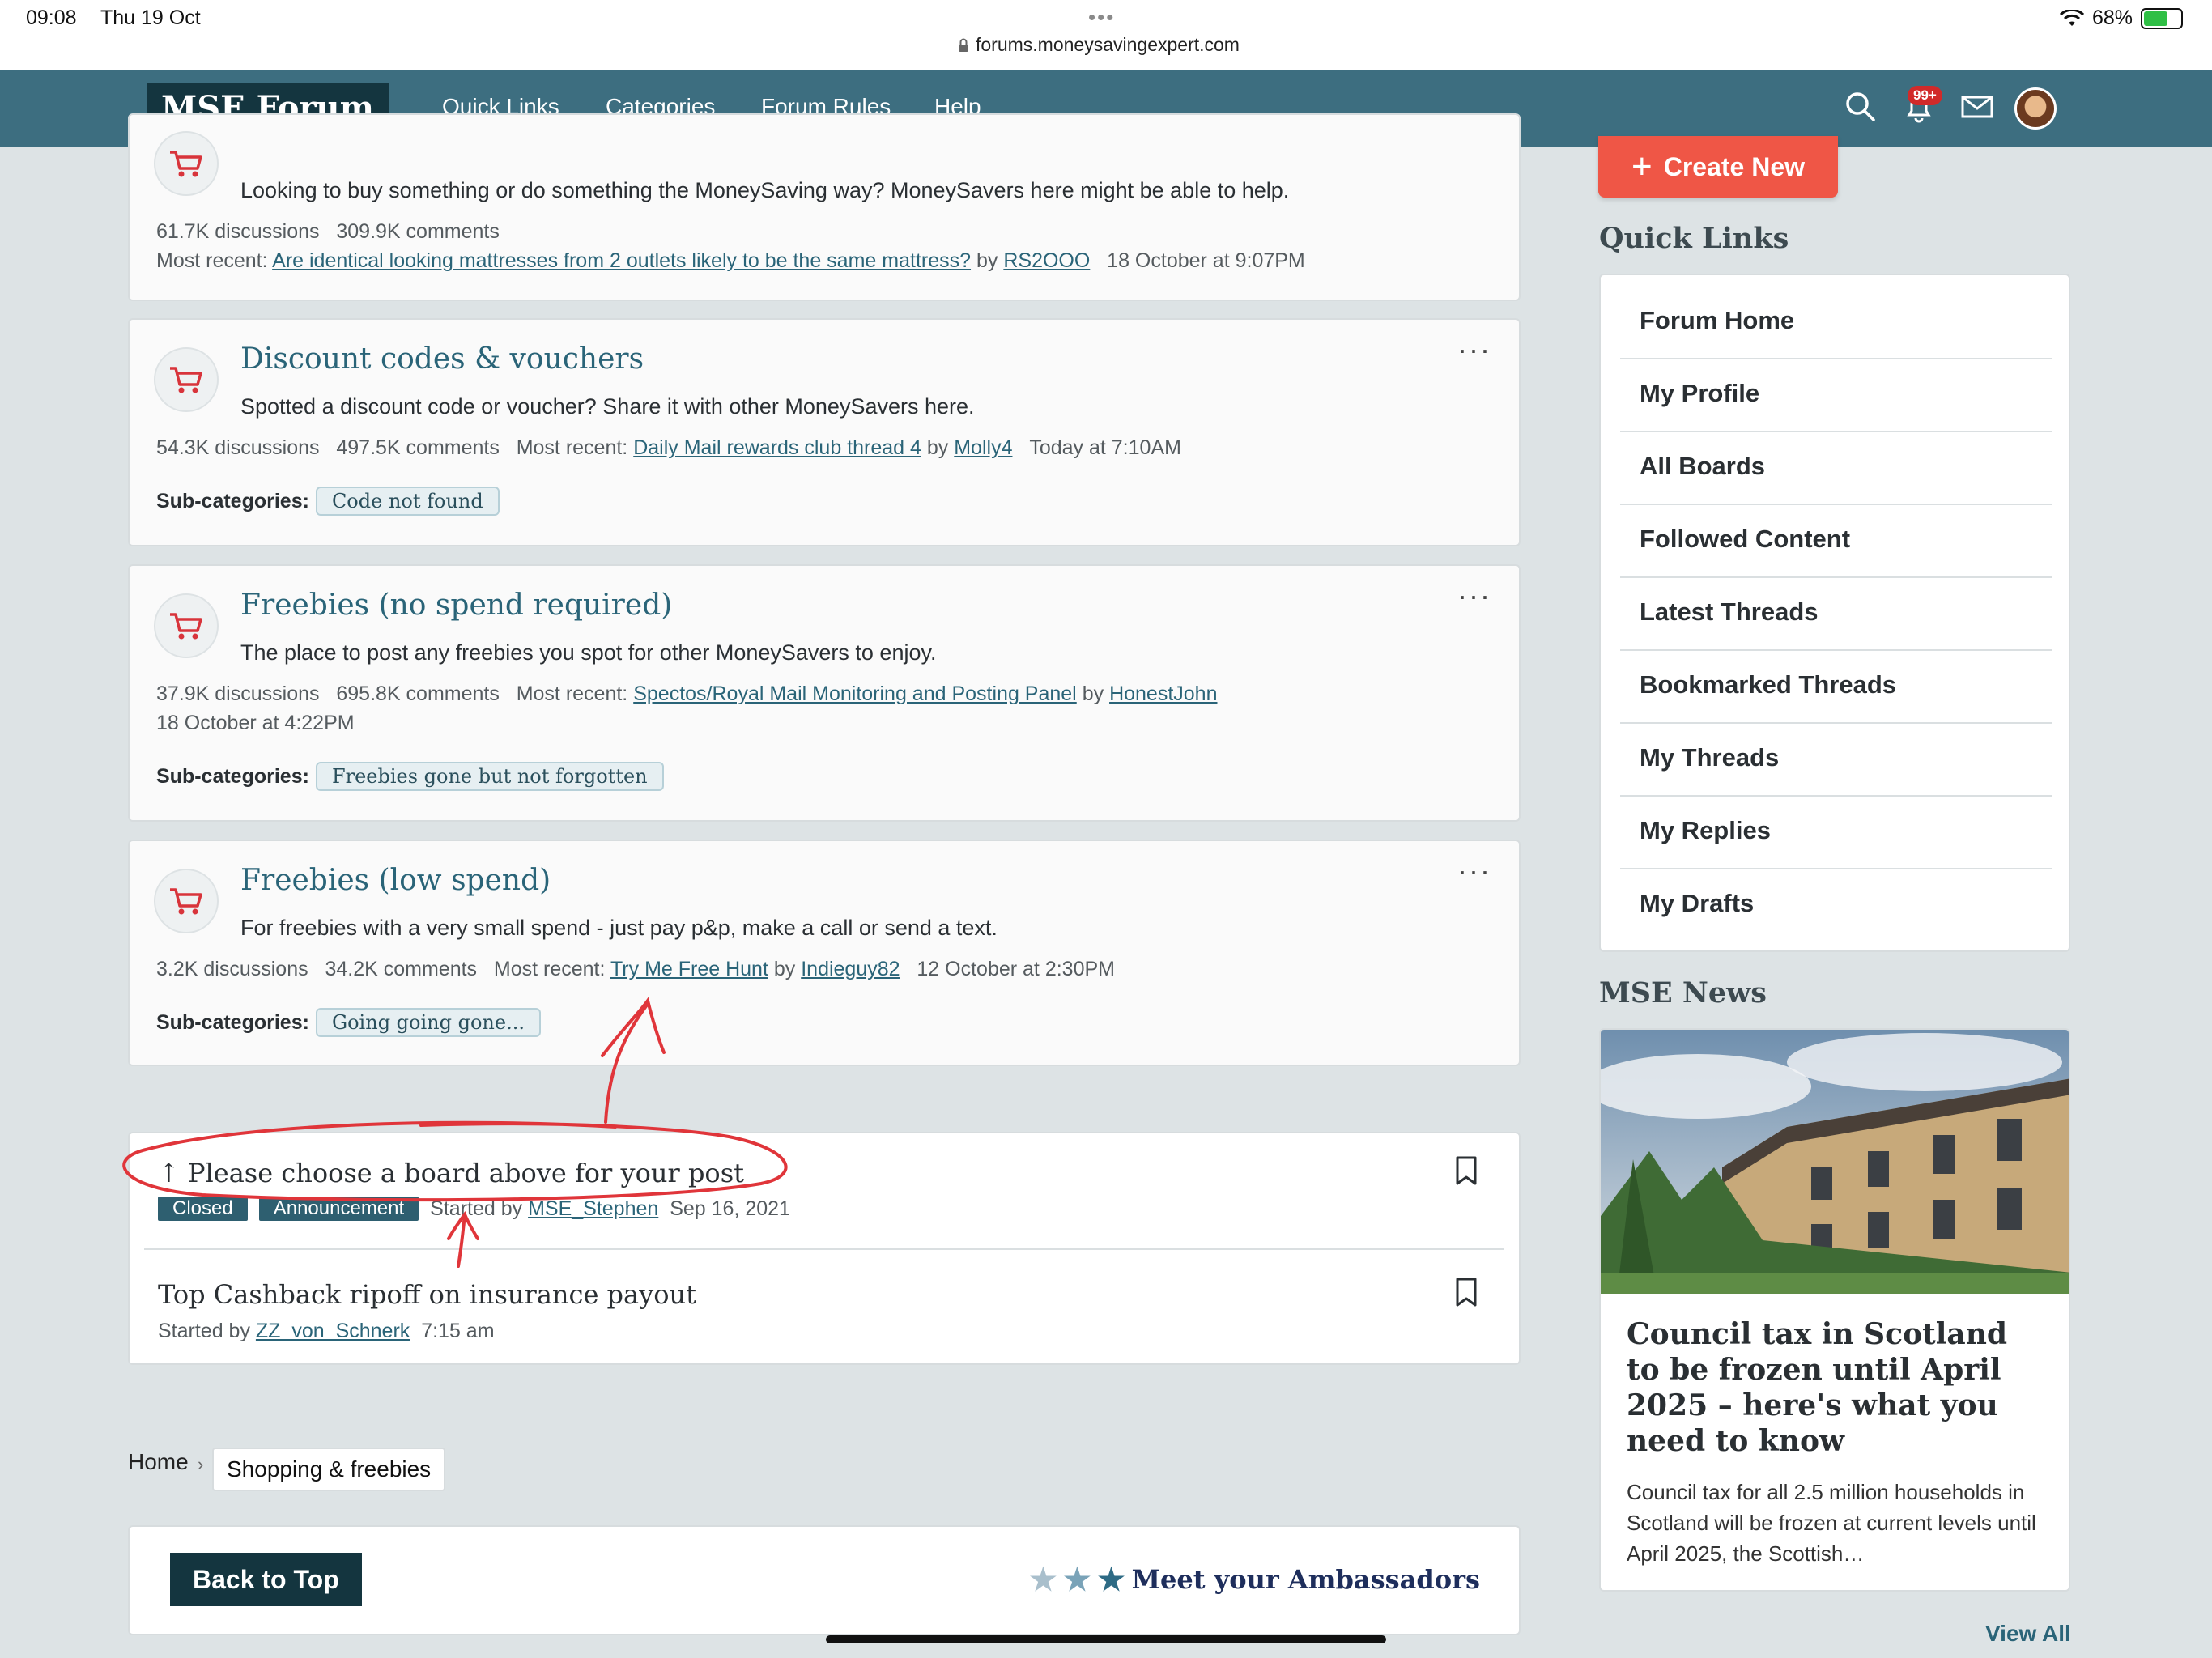 This screenshot has height=1658, width=2212. What do you see at coordinates (1846, 539) in the screenshot?
I see `quick-link-followed-content: Followed Content` at bounding box center [1846, 539].